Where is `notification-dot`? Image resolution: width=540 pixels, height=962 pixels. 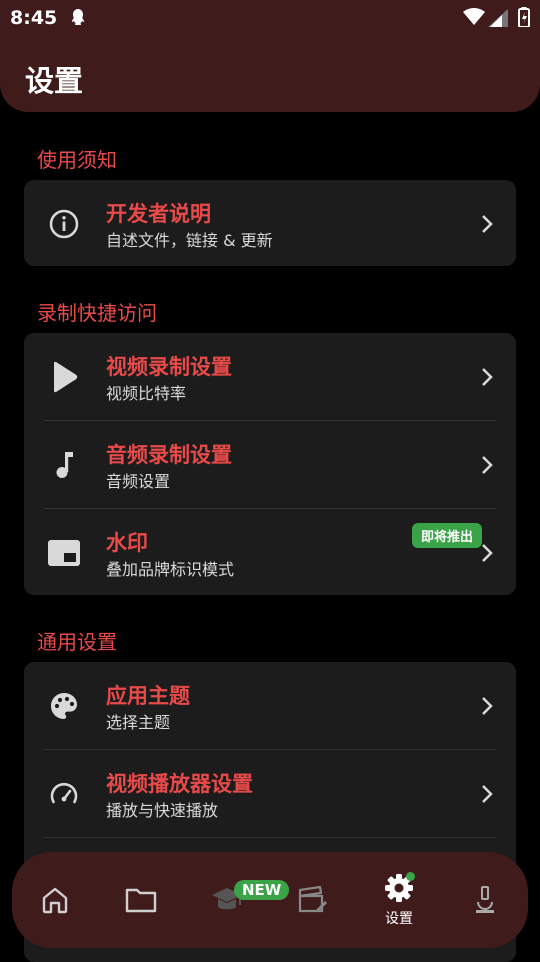
notification-dot is located at coordinates (410, 876).